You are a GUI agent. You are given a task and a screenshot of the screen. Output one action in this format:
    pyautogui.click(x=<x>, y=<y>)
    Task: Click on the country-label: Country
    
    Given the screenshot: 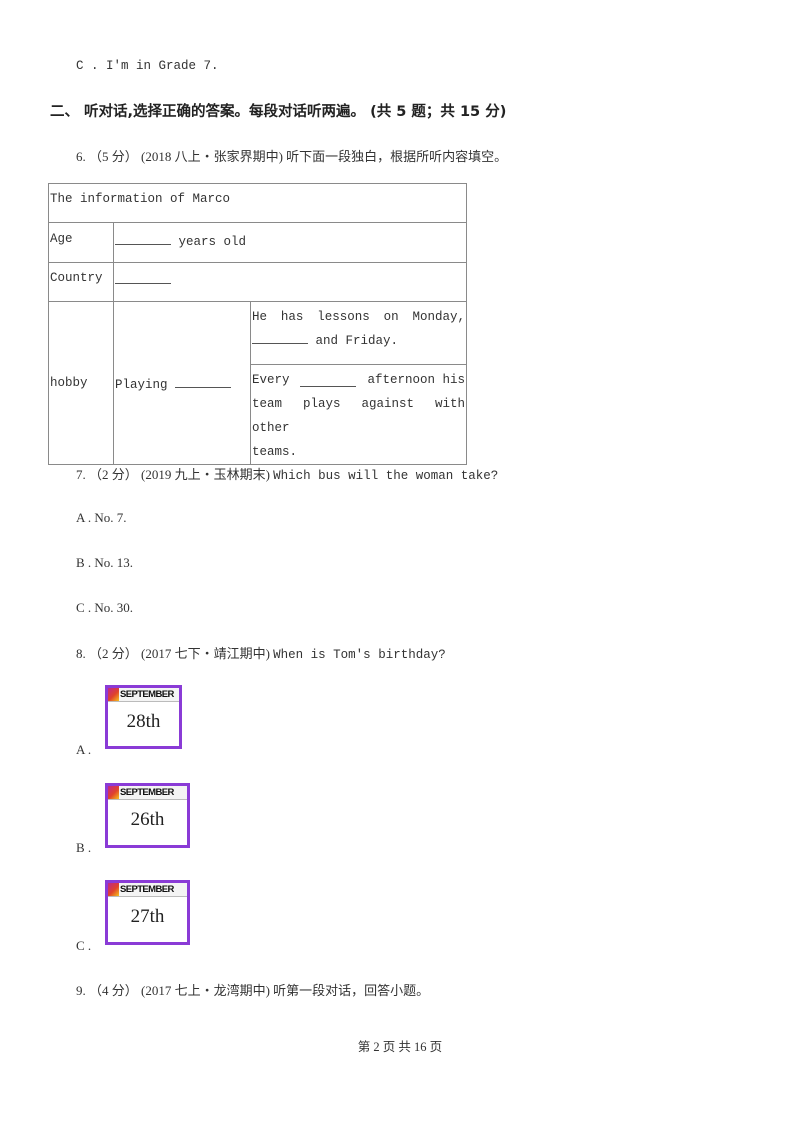 What is the action you would take?
    pyautogui.click(x=81, y=282)
    